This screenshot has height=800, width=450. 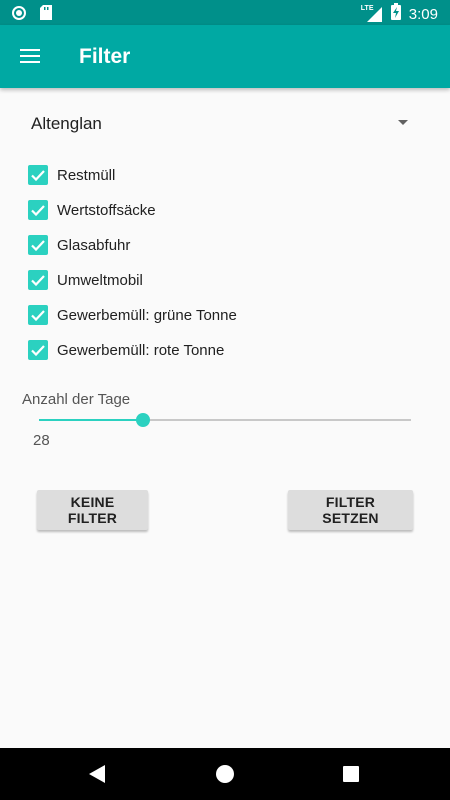 I want to click on navigation-bar, so click(x=225, y=774).